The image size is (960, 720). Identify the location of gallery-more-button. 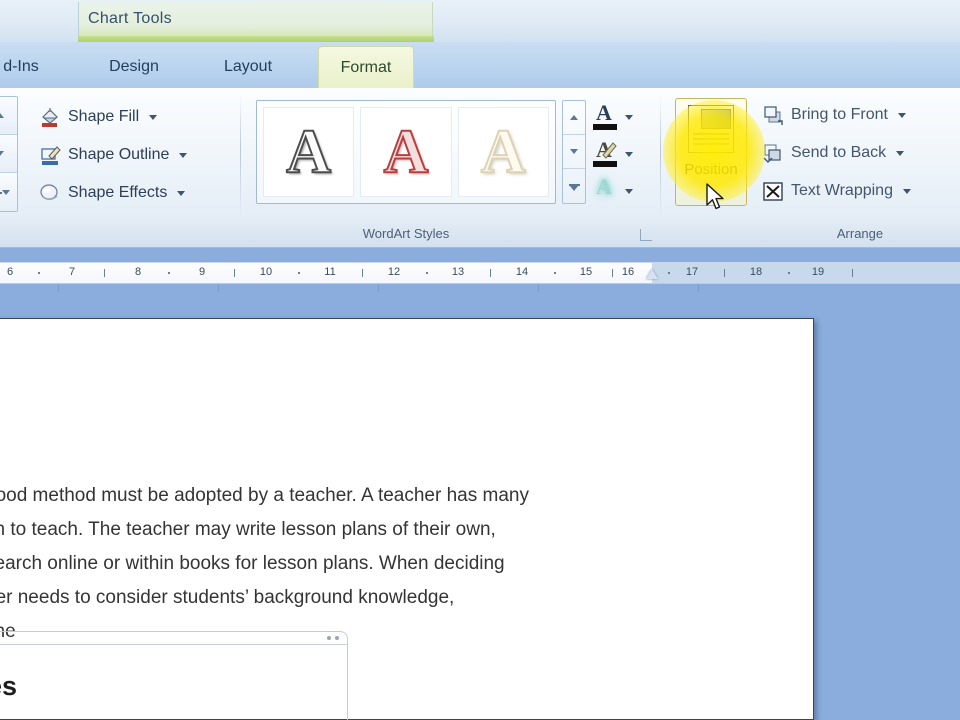
(8, 192).